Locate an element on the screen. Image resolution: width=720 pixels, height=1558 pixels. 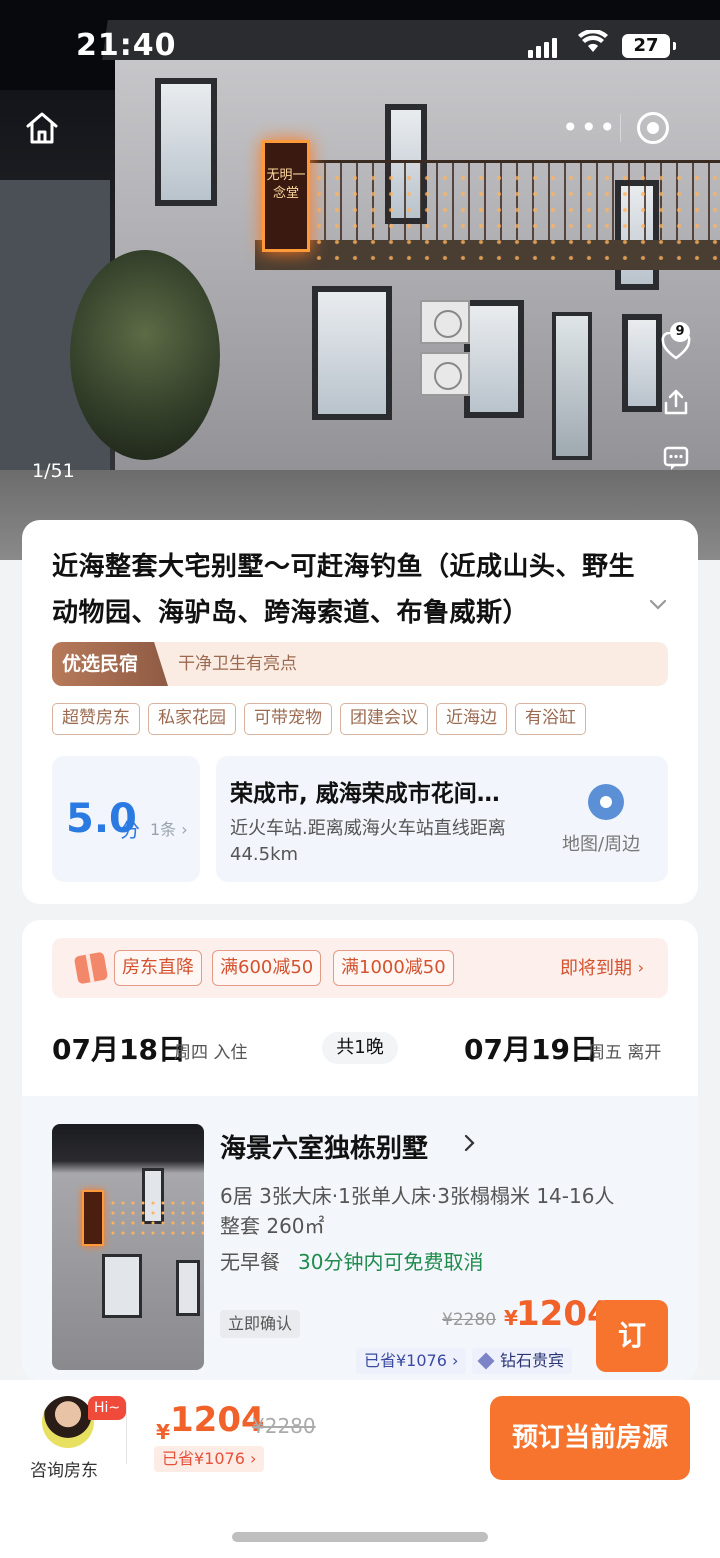
checkin-date: 07月18日 is located at coordinates (119, 1048).